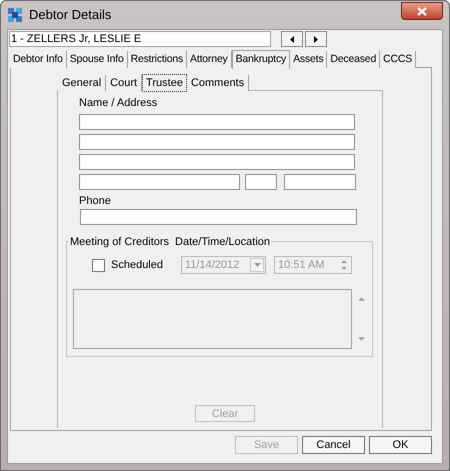 This screenshot has height=471, width=450. Describe the element at coordinates (209, 59) in the screenshot. I see `tab: Attorney` at that location.